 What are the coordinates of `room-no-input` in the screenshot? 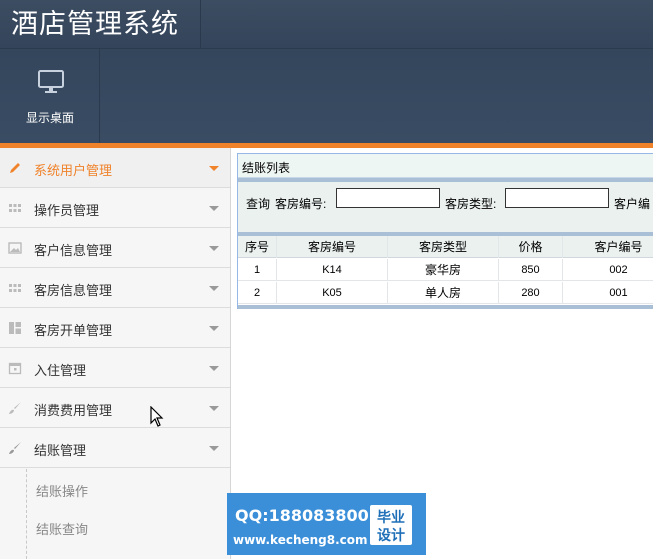 It's located at (388, 198).